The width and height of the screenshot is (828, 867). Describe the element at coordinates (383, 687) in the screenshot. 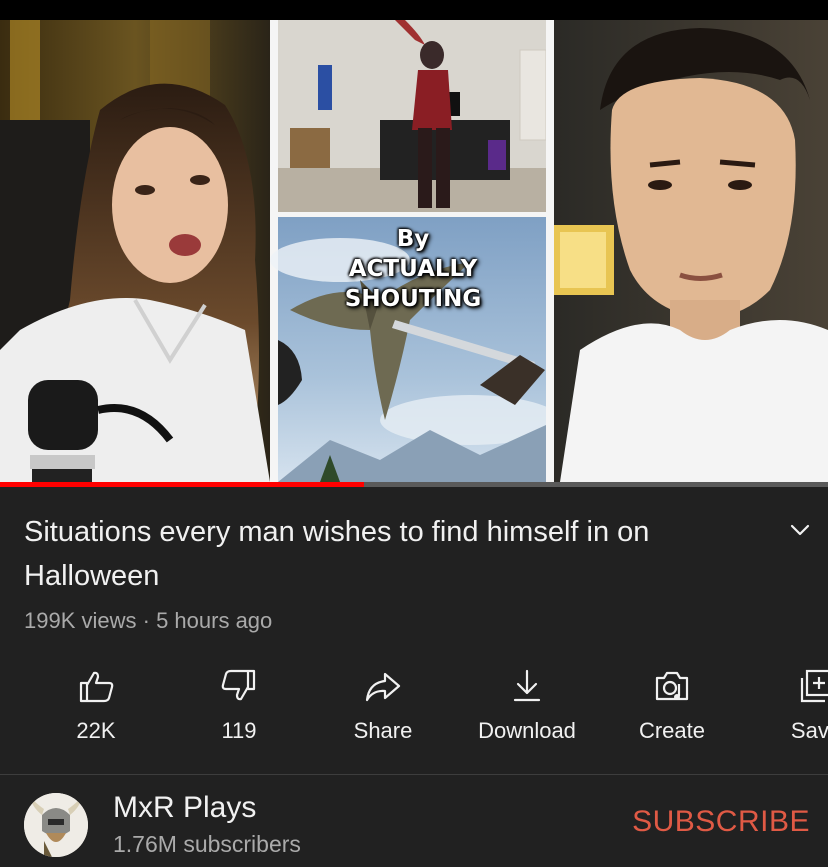

I see `share-icon` at that location.